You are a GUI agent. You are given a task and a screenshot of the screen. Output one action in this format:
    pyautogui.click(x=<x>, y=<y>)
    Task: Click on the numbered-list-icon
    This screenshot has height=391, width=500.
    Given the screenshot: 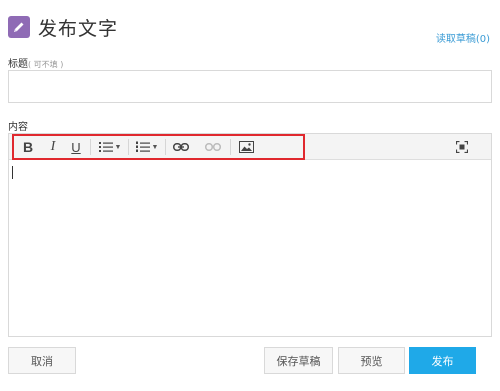 What is the action you would take?
    pyautogui.click(x=142, y=146)
    